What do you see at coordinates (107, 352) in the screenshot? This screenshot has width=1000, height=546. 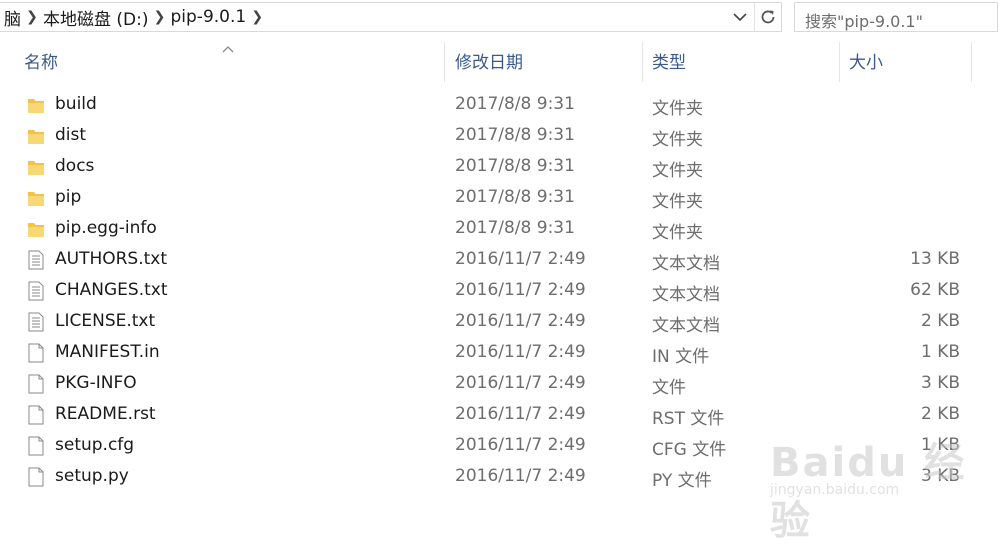 I see `file-name: MANIFEST.in` at bounding box center [107, 352].